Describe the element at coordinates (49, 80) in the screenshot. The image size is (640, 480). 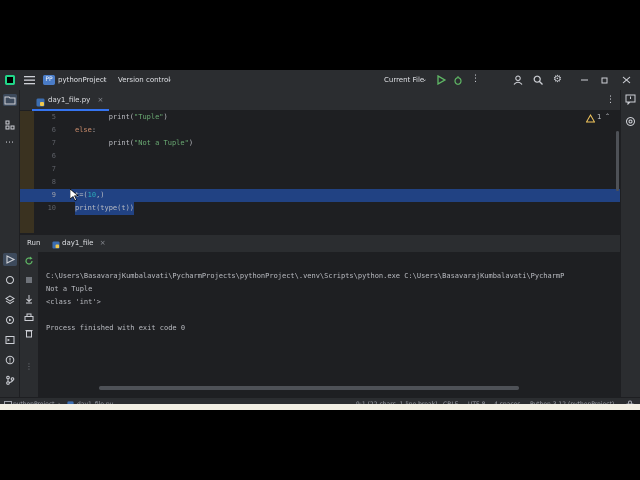
I see `project-badge: PP` at that location.